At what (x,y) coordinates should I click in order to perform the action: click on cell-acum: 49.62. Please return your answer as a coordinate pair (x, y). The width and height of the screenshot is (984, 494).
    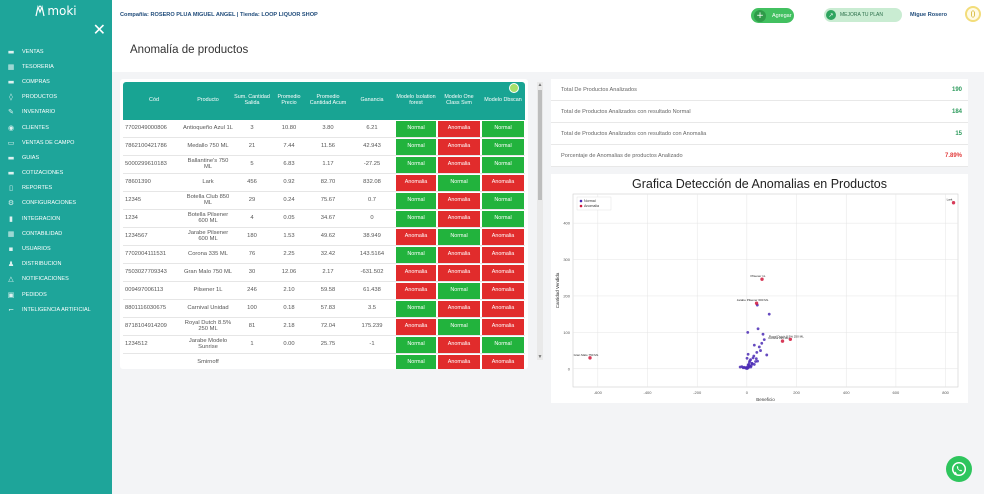
    Looking at the image, I should click on (328, 236).